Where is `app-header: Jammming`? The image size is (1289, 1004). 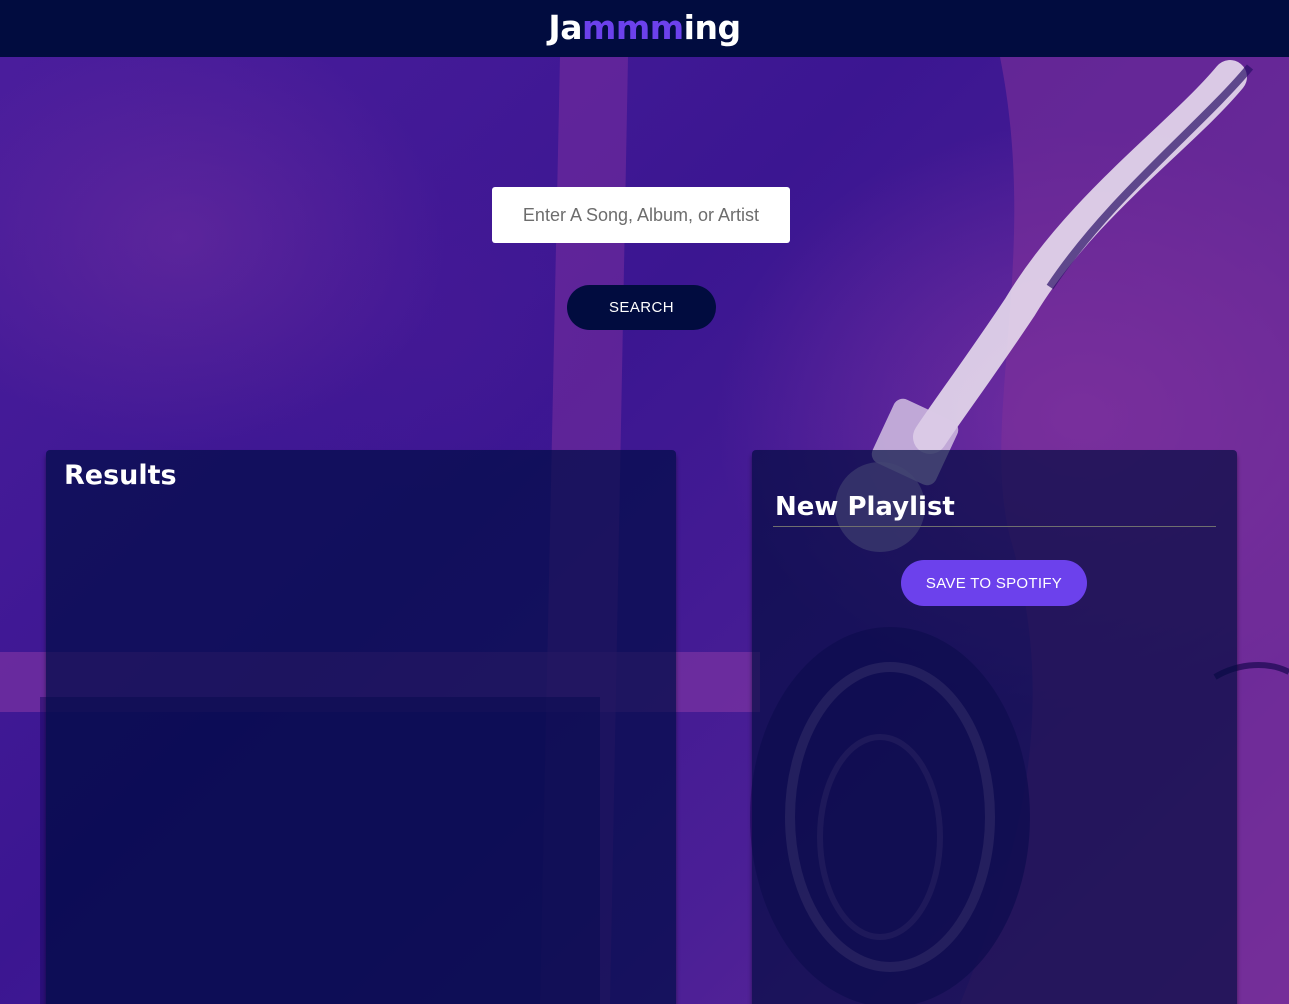
app-header: Jammming is located at coordinates (644, 28).